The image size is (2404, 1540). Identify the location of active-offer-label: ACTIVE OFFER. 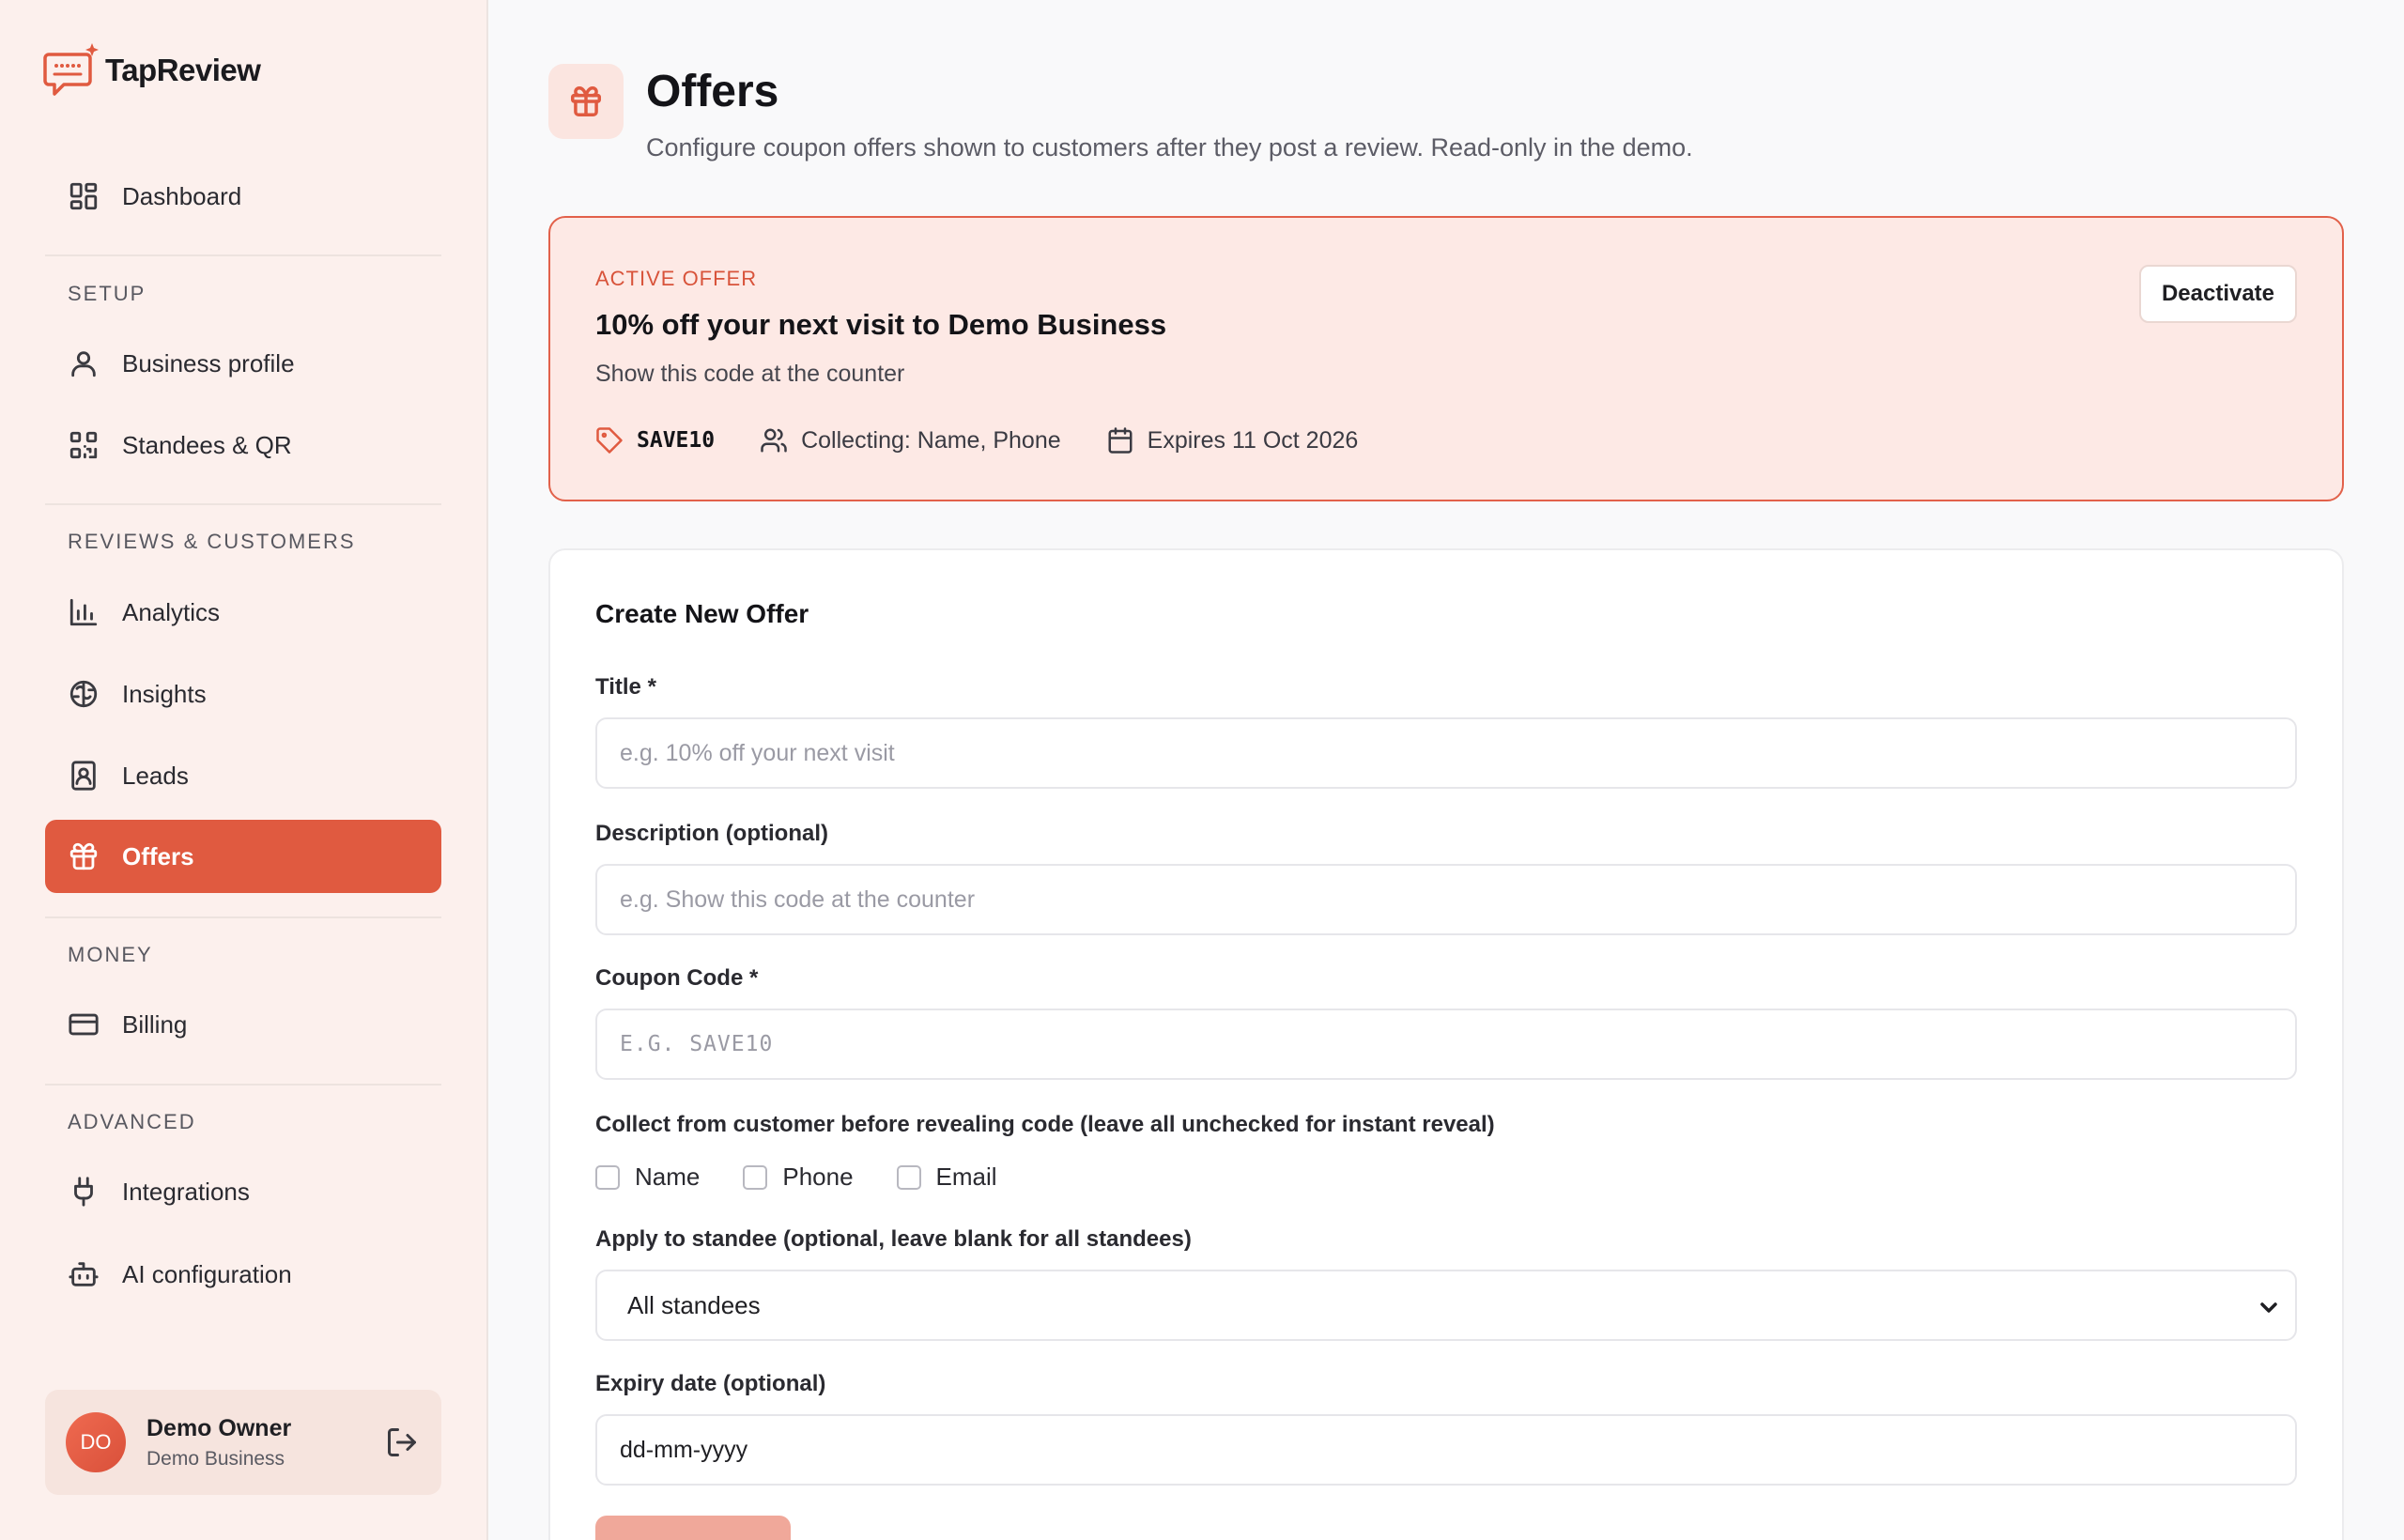
(676, 278).